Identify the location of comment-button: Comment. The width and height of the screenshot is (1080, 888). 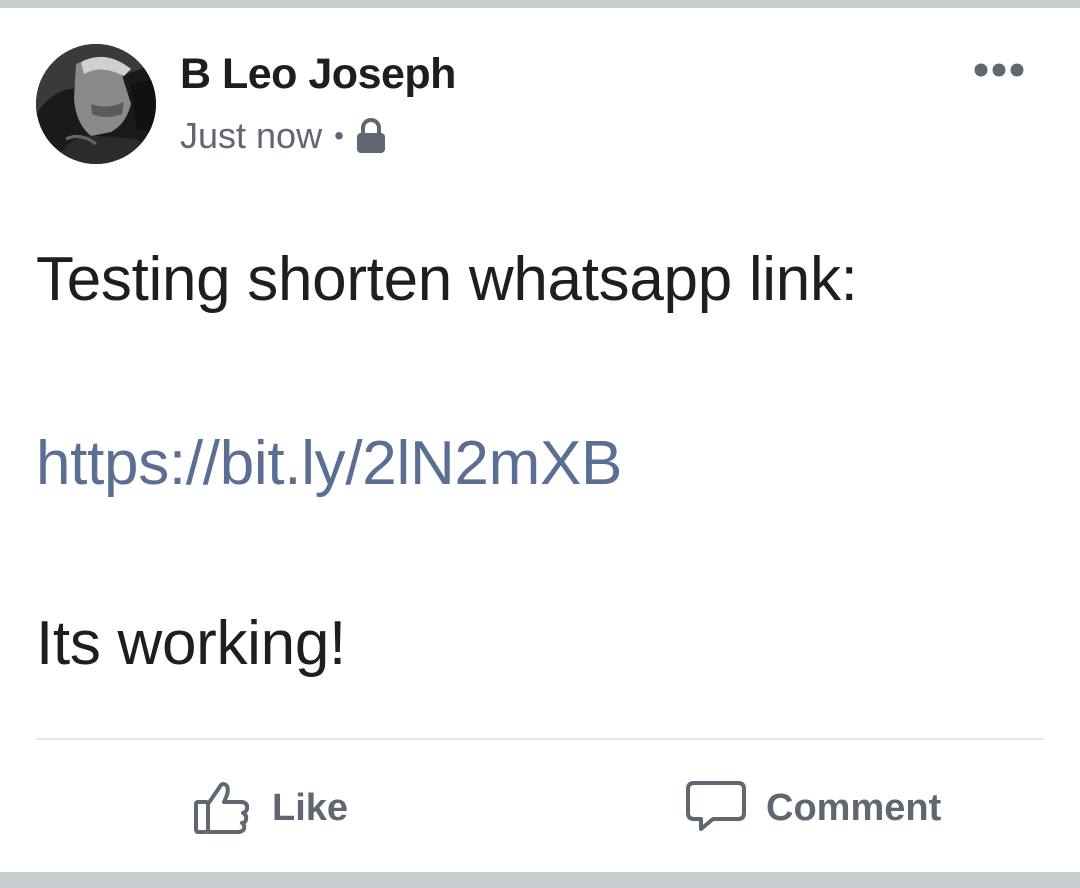
(813, 808).